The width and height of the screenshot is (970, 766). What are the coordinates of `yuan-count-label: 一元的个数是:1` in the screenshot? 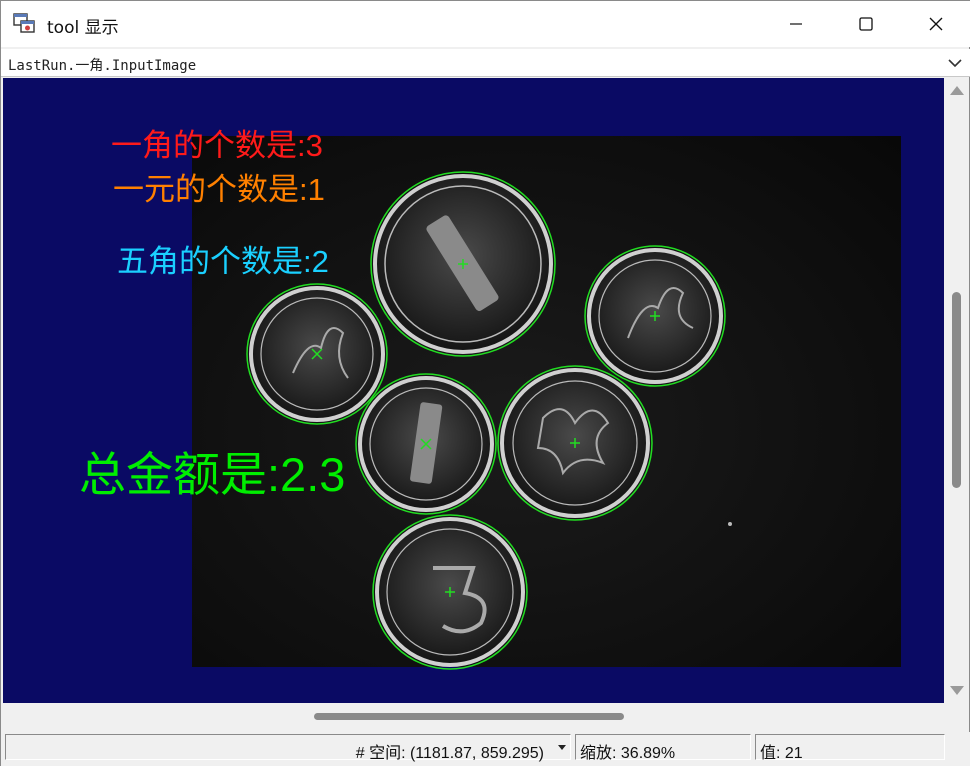 It's located at (219, 189).